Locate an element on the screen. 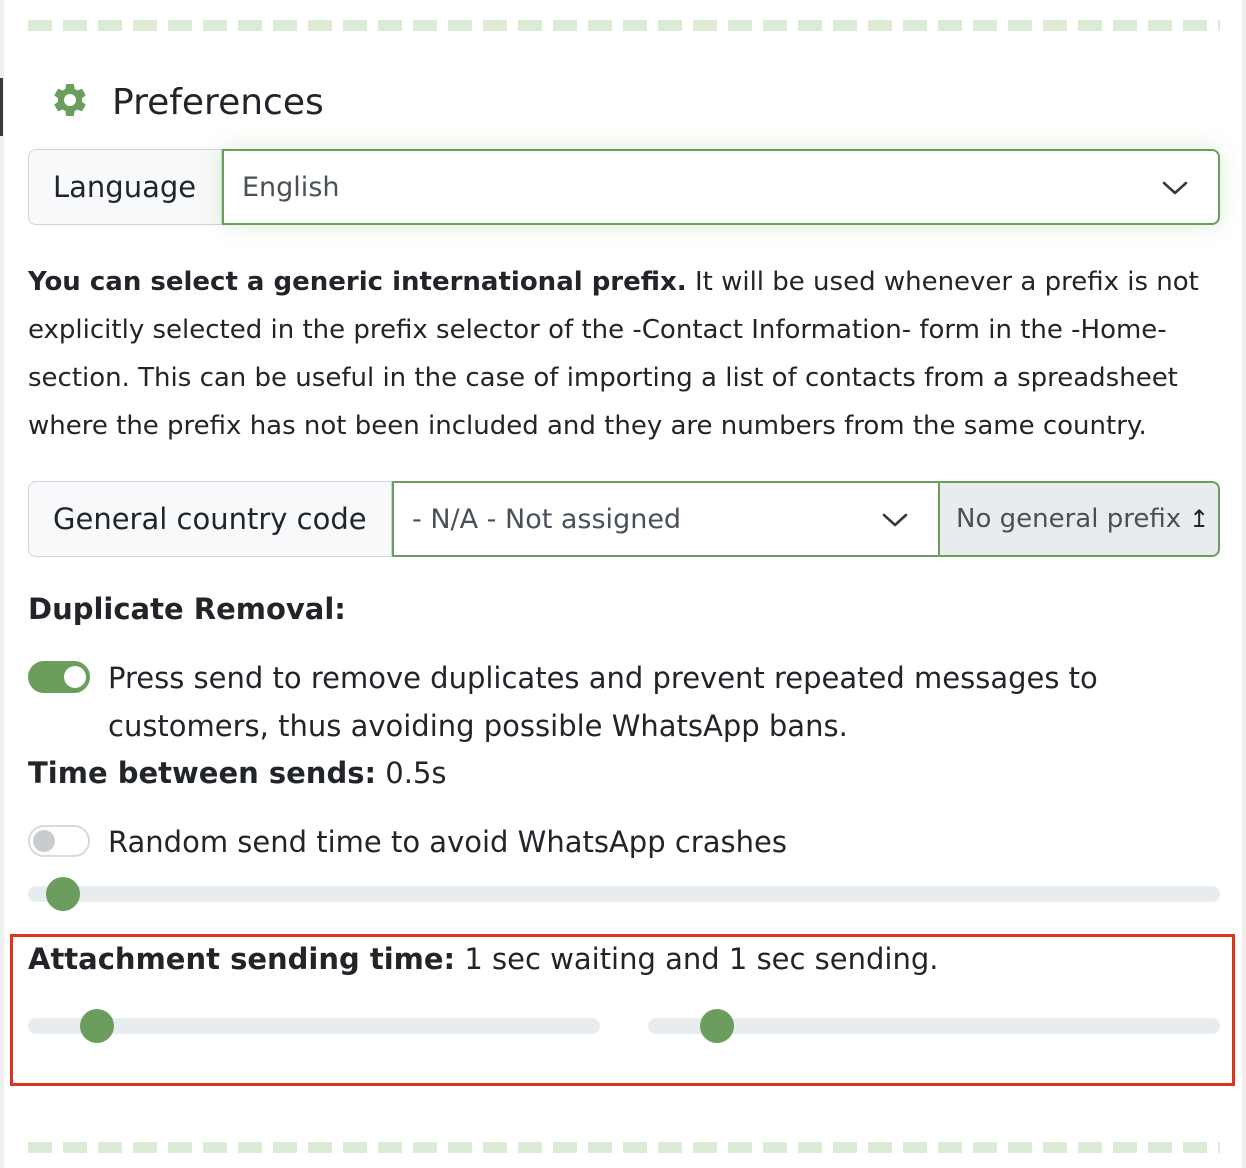 The image size is (1246, 1168). language-select: English is located at coordinates (721, 187).